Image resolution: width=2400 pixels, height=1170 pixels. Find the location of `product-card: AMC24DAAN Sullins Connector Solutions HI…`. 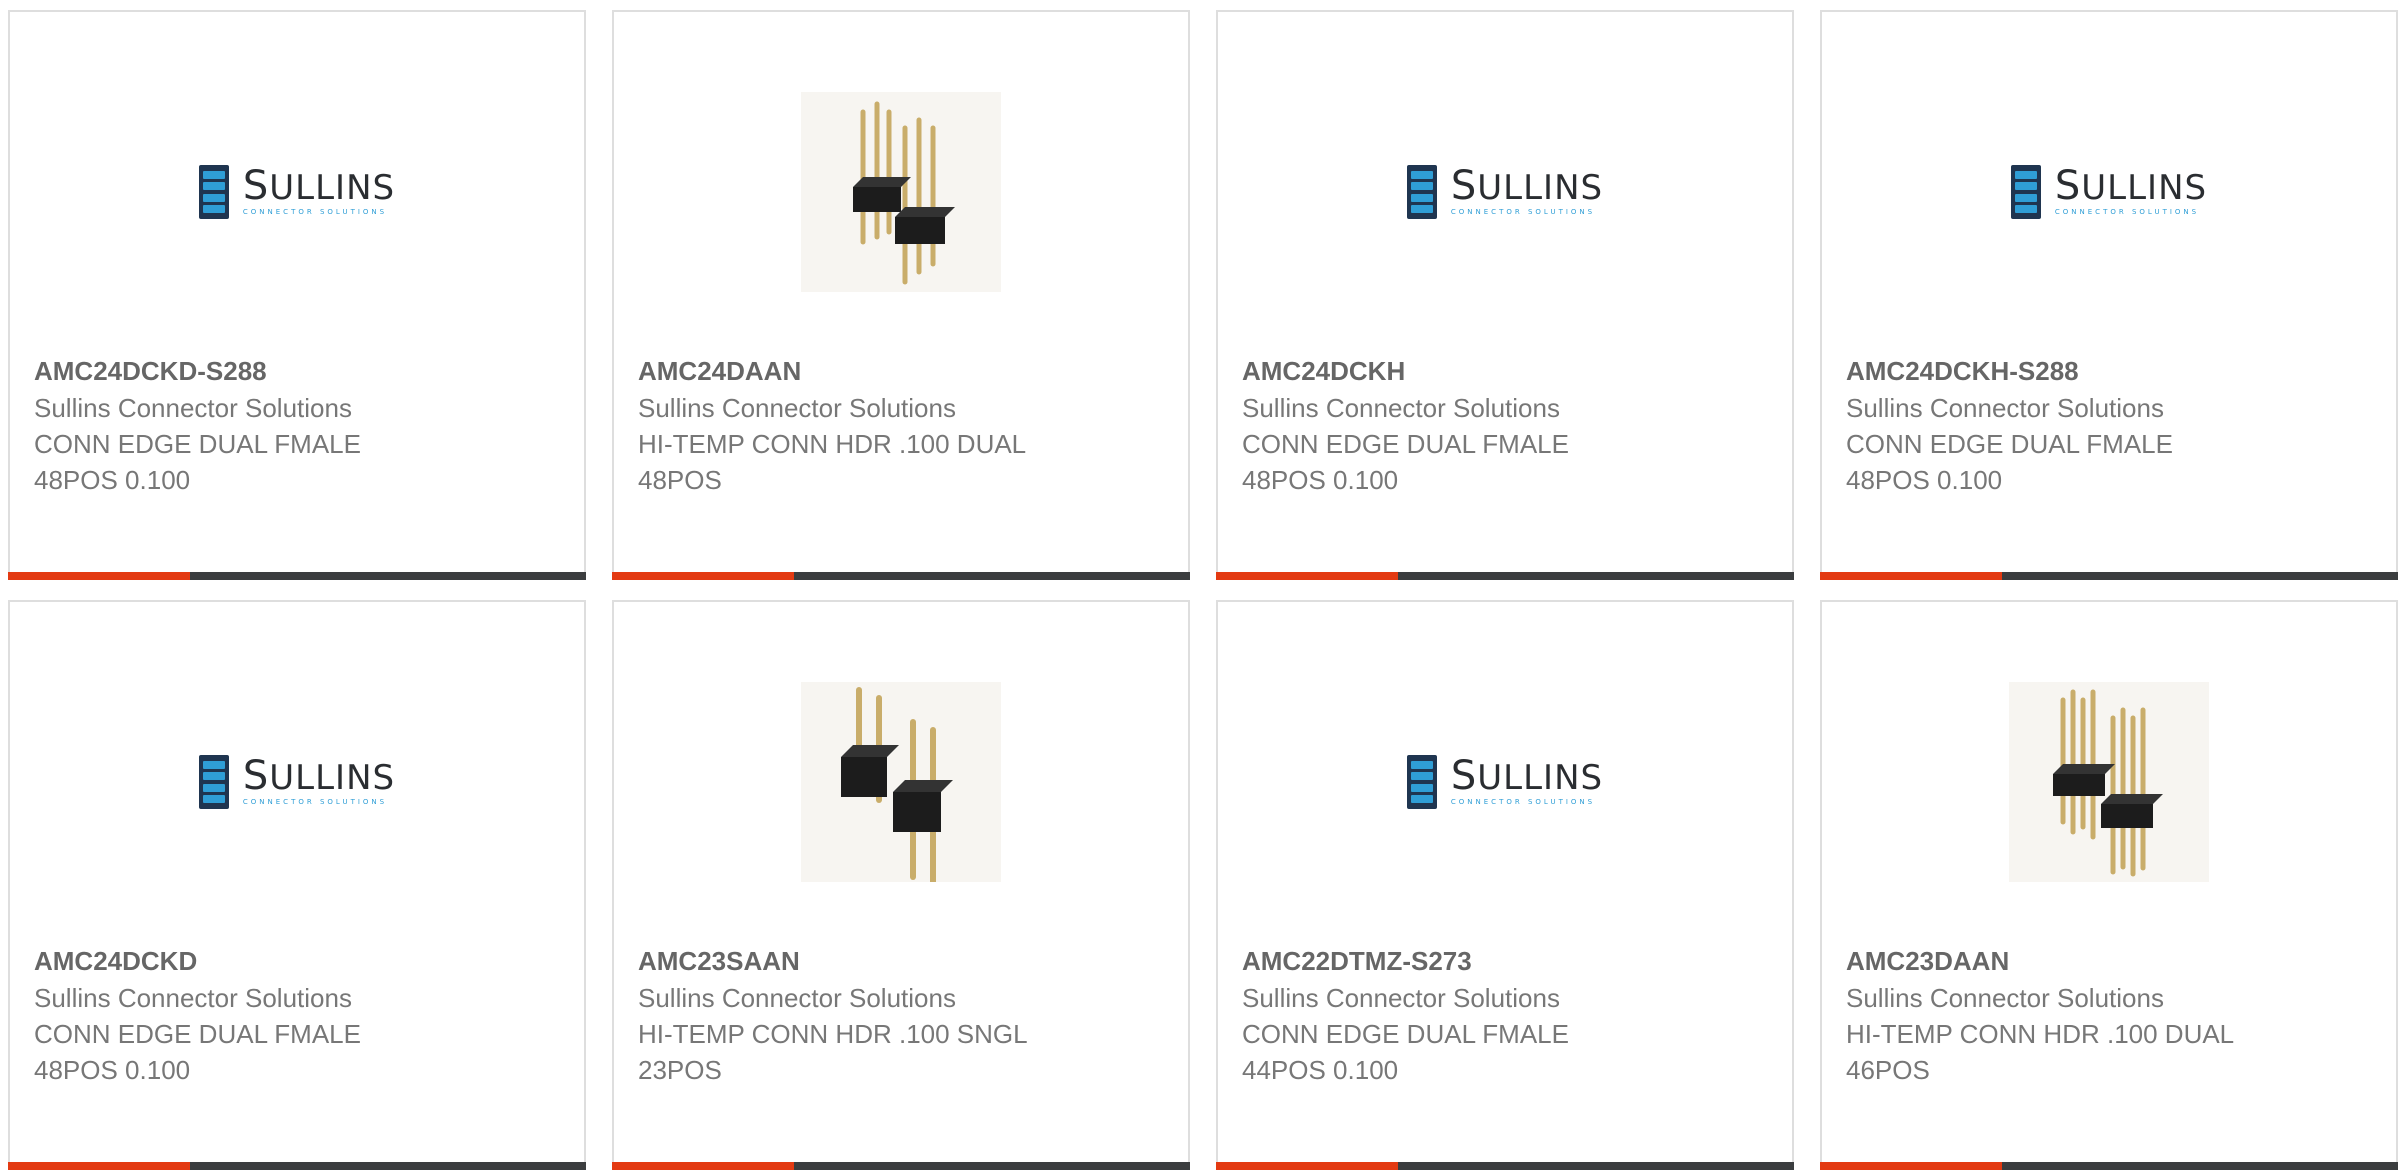

product-card: AMC24DAAN Sullins Connector Solutions HI… is located at coordinates (901, 295).